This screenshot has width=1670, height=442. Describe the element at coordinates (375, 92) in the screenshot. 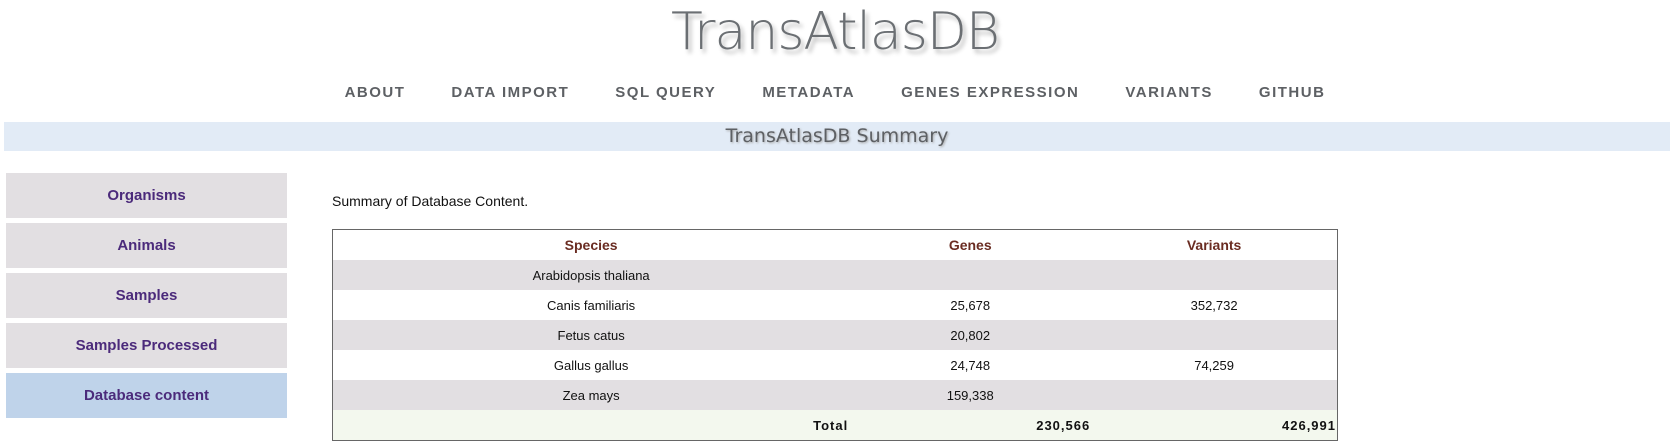

I see `nav-about: ABOUT` at that location.